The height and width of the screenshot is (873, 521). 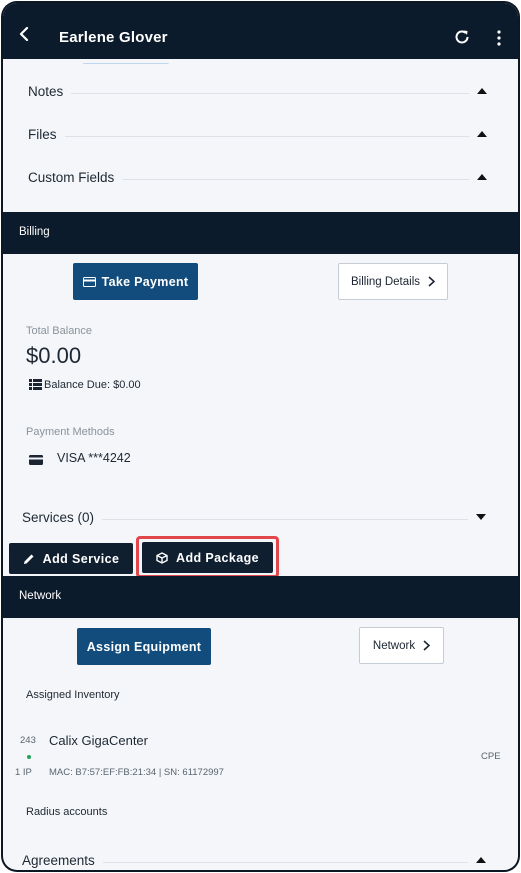 I want to click on status-online-dot, so click(x=29, y=757).